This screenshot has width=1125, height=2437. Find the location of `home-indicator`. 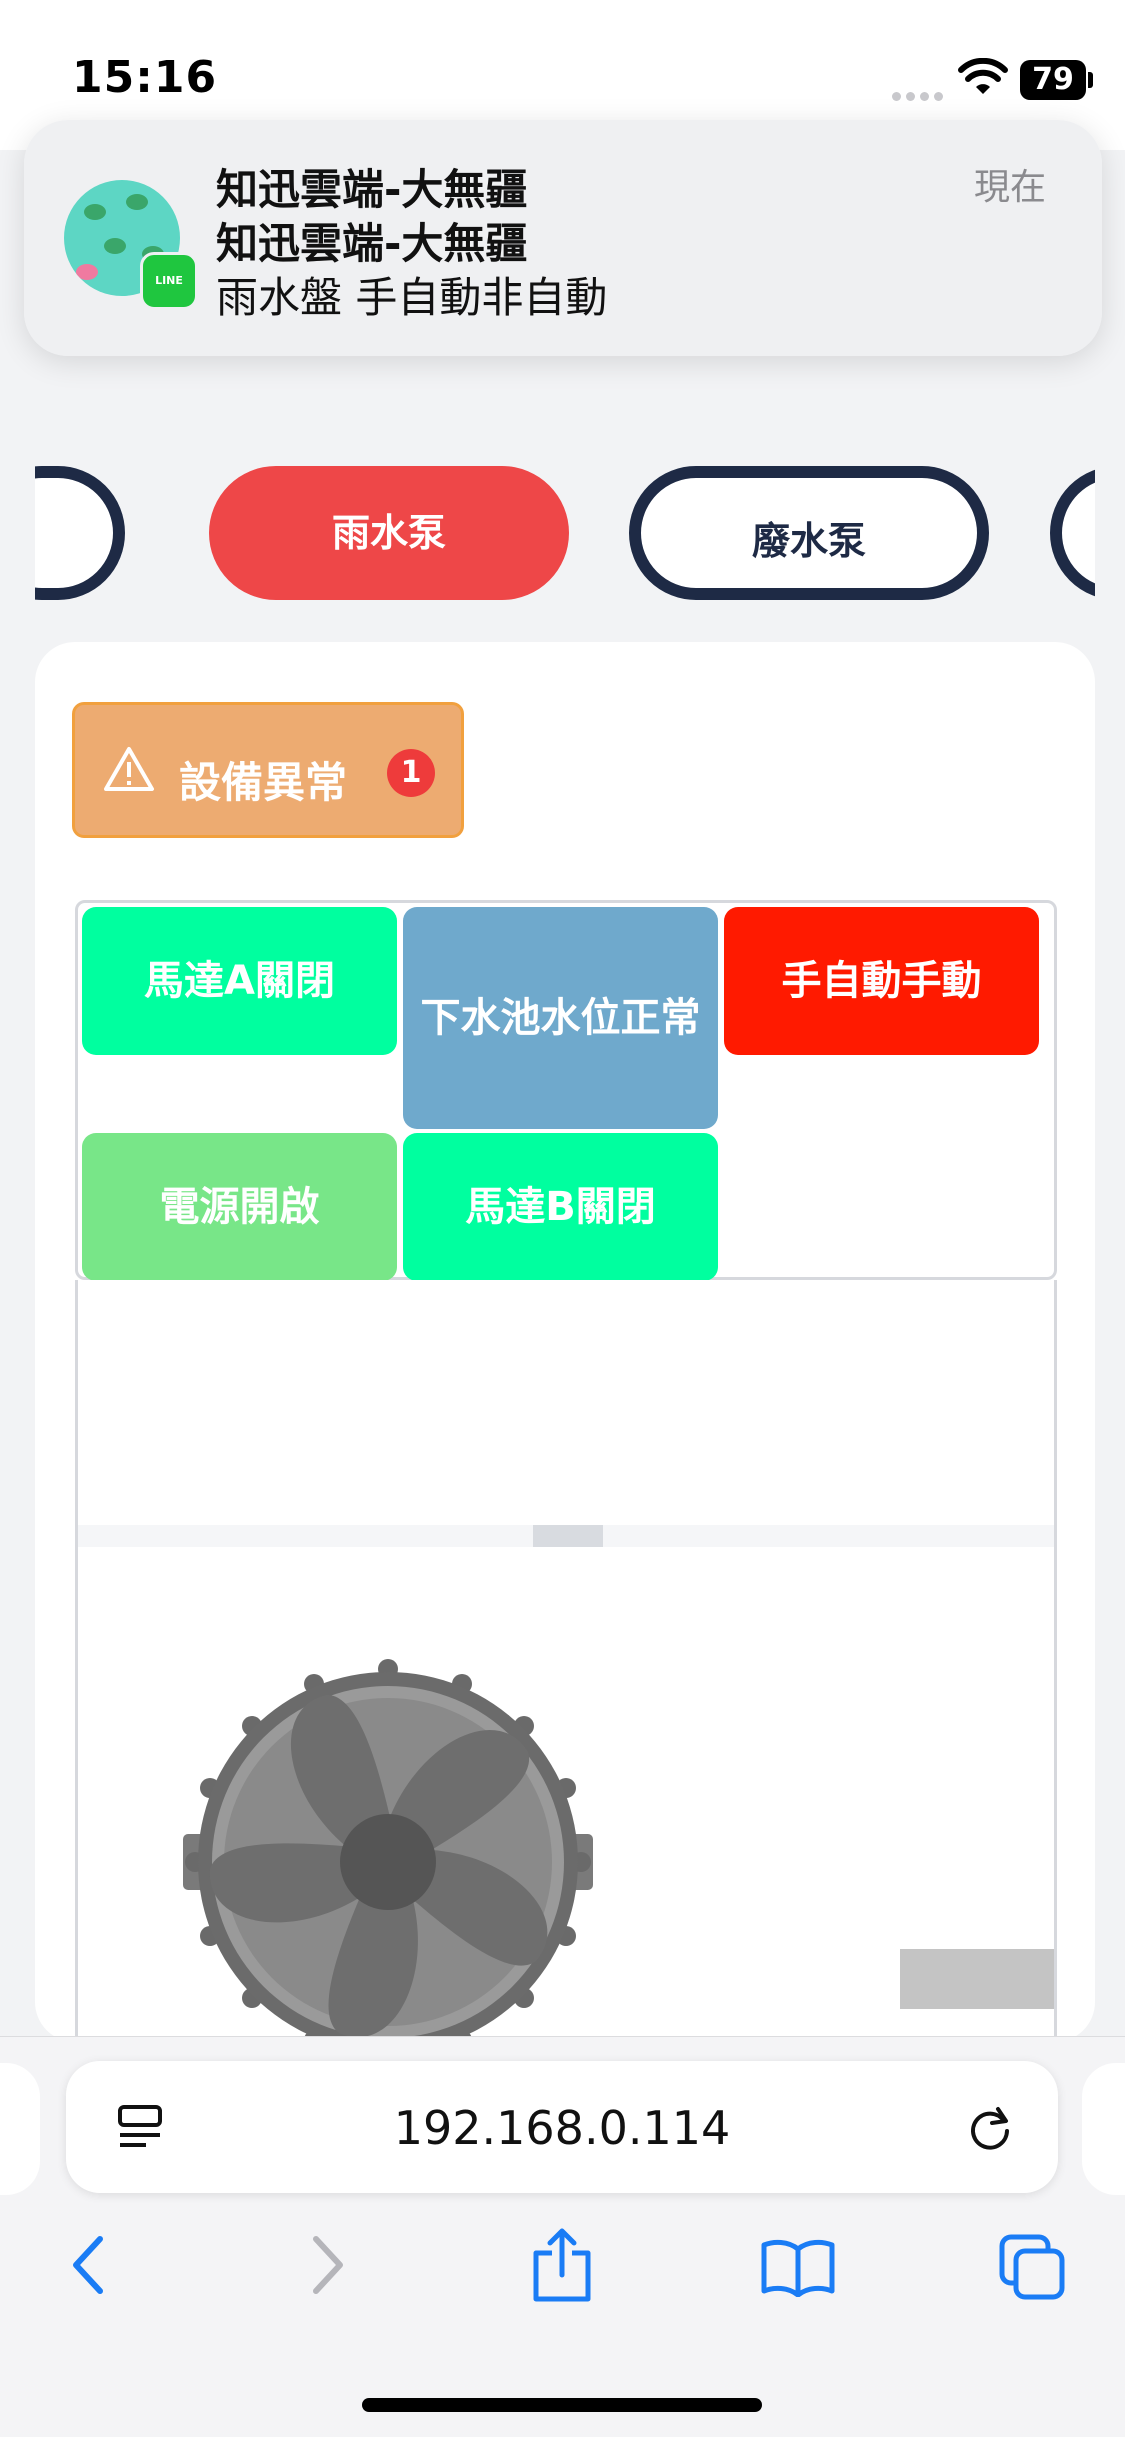

home-indicator is located at coordinates (562, 2405).